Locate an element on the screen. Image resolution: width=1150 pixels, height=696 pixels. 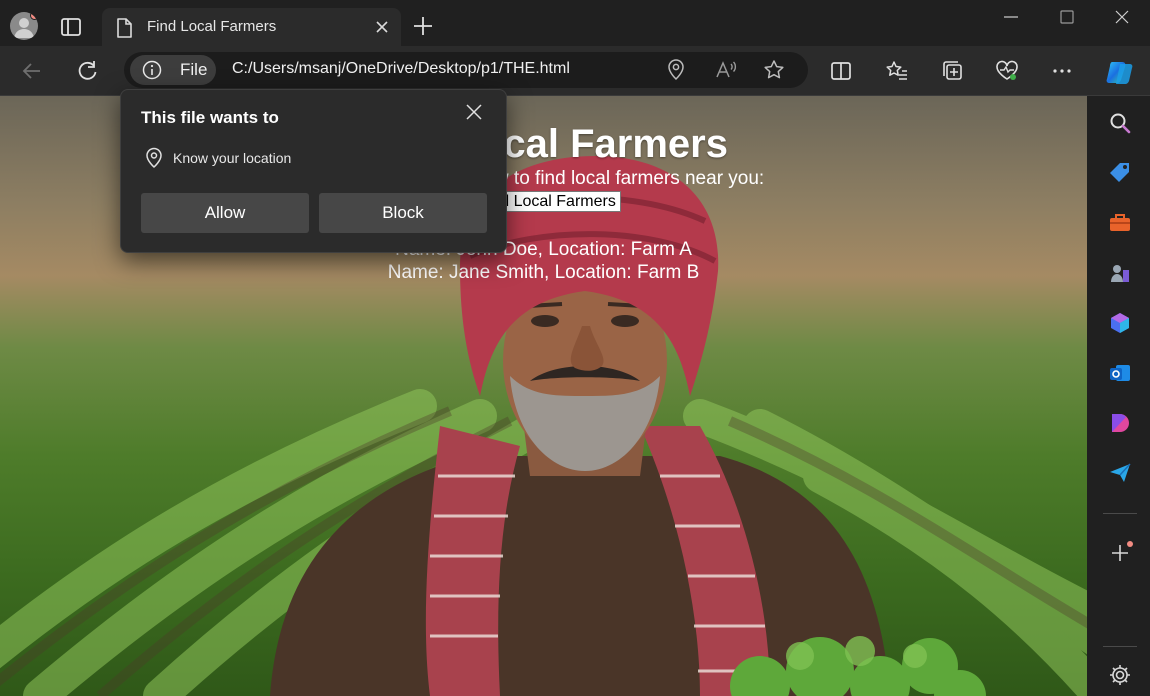
browser-essentials-icon is located at coordinates (1007, 70).